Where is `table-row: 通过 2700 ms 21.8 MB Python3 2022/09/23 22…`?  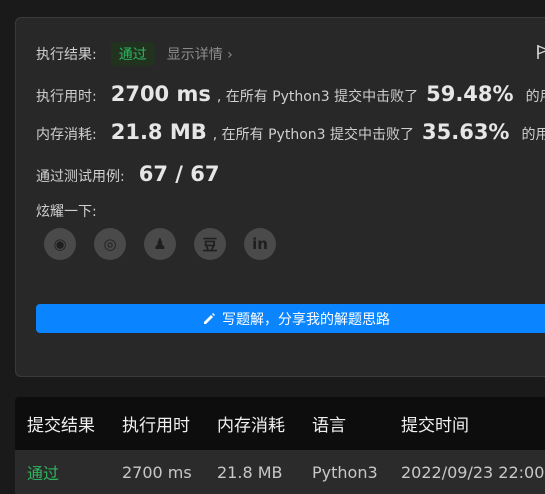
table-row: 通过 2700 ms 21.8 MB Python3 2022/09/23 22… is located at coordinates (280, 472).